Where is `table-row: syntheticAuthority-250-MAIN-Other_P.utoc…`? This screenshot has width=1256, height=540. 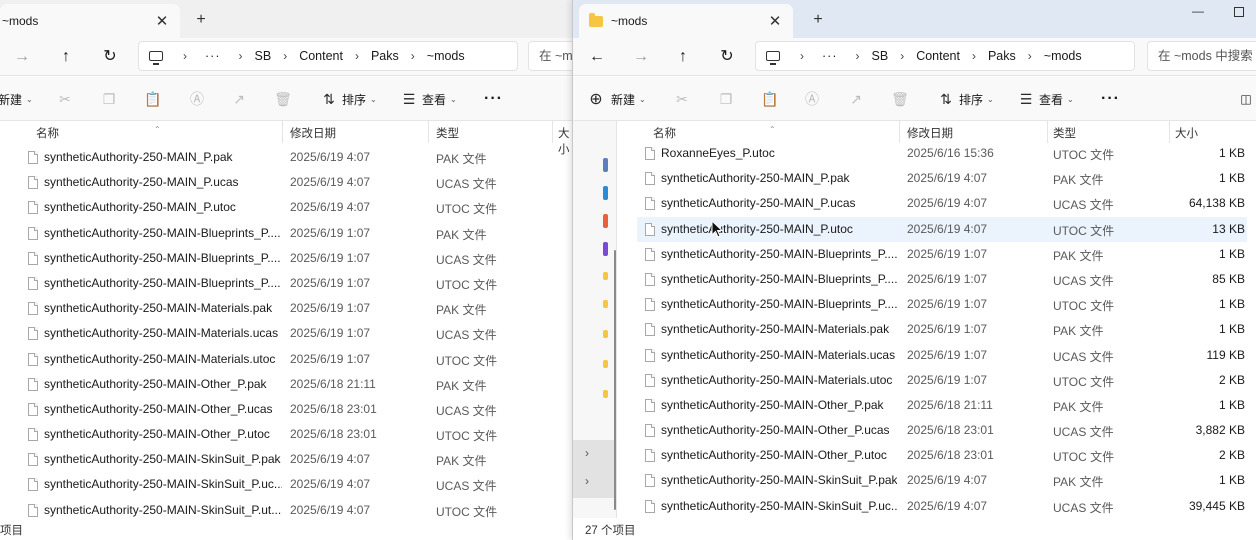
table-row: syntheticAuthority-250-MAIN-Other_P.utoc… is located at coordinates (286, 434).